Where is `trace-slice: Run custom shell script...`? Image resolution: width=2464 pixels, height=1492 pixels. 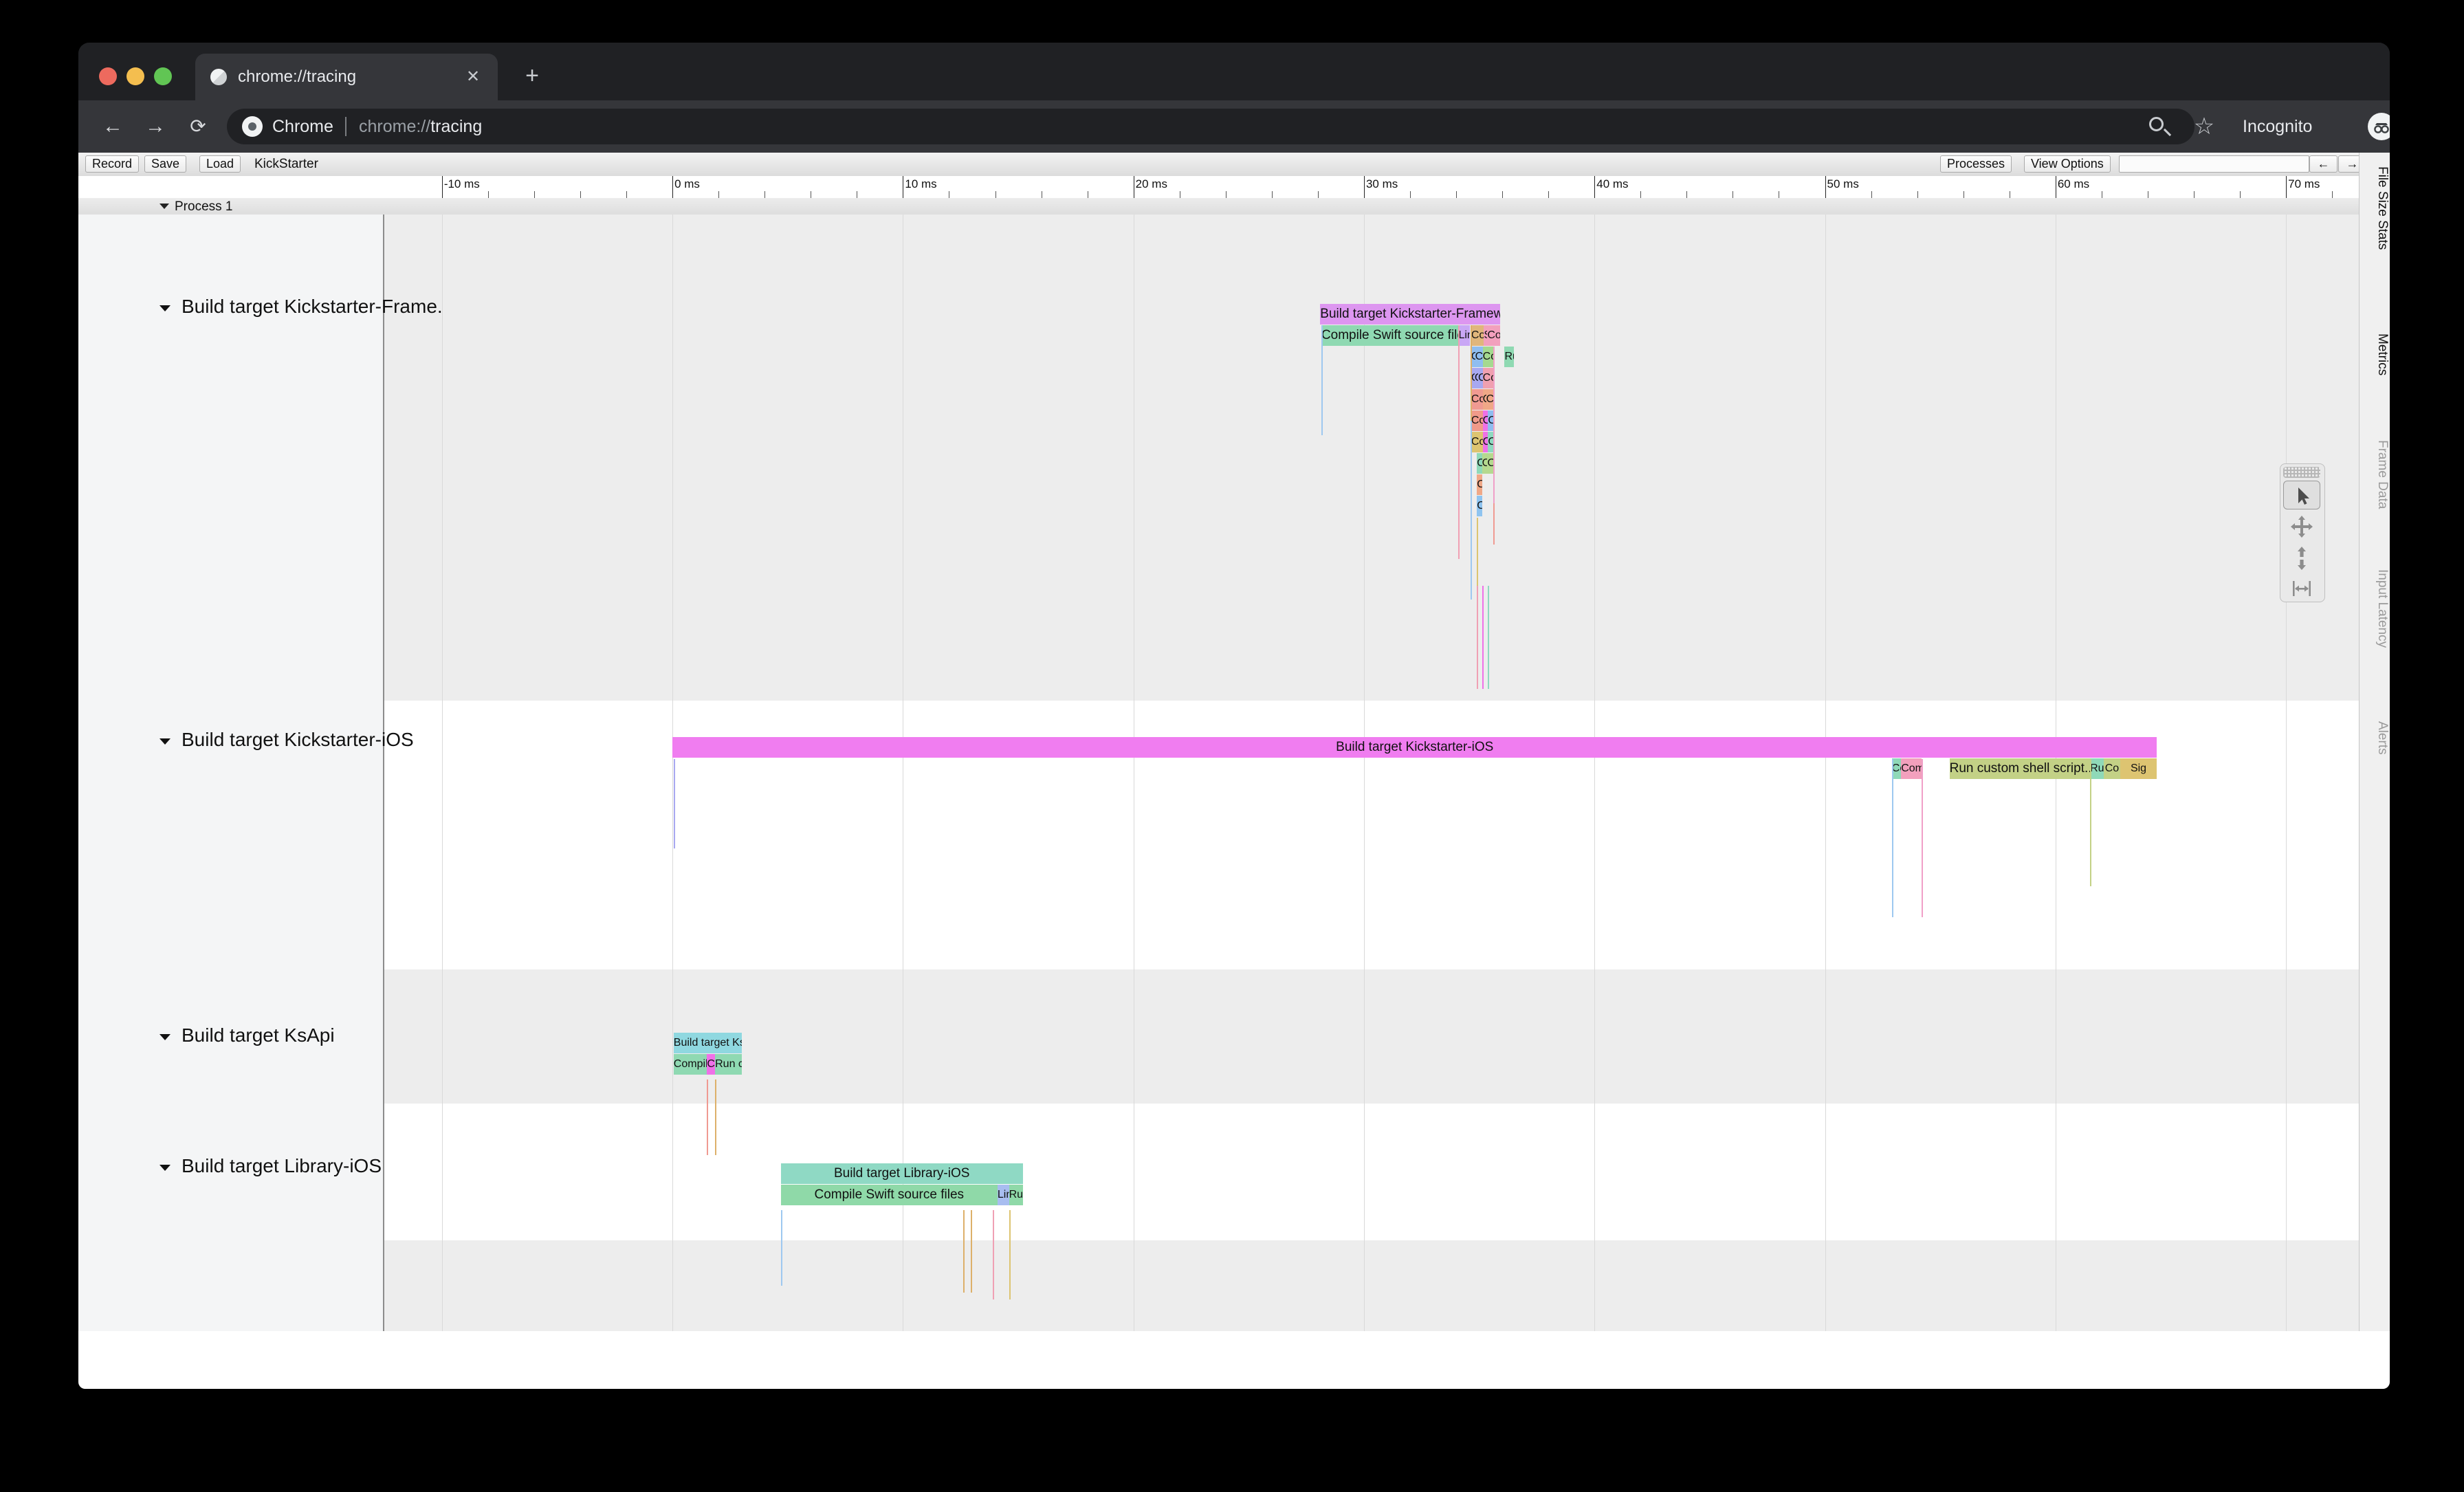 trace-slice: Run custom shell script... is located at coordinates (2020, 768).